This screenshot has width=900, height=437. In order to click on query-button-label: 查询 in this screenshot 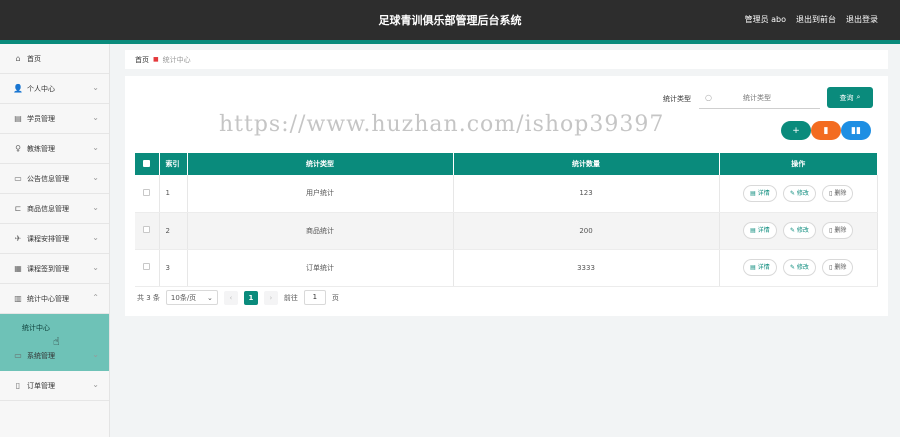, I will do `click(846, 97)`.